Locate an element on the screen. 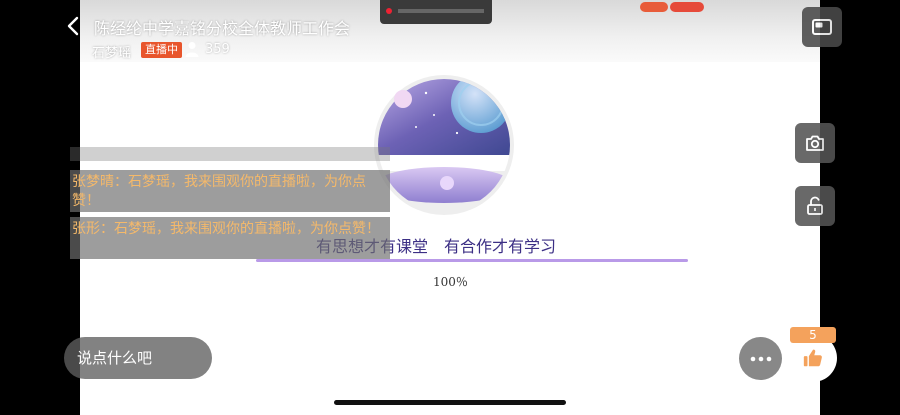 The width and height of the screenshot is (900, 415). comment-input: 说点什么吧 is located at coordinates (138, 358).